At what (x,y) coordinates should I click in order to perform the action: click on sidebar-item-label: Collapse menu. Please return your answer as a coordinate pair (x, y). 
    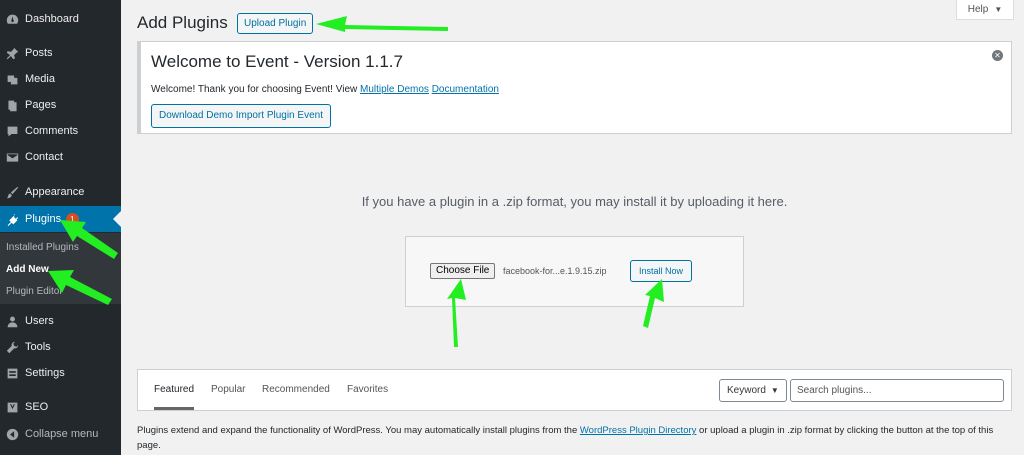
    Looking at the image, I should click on (62, 434).